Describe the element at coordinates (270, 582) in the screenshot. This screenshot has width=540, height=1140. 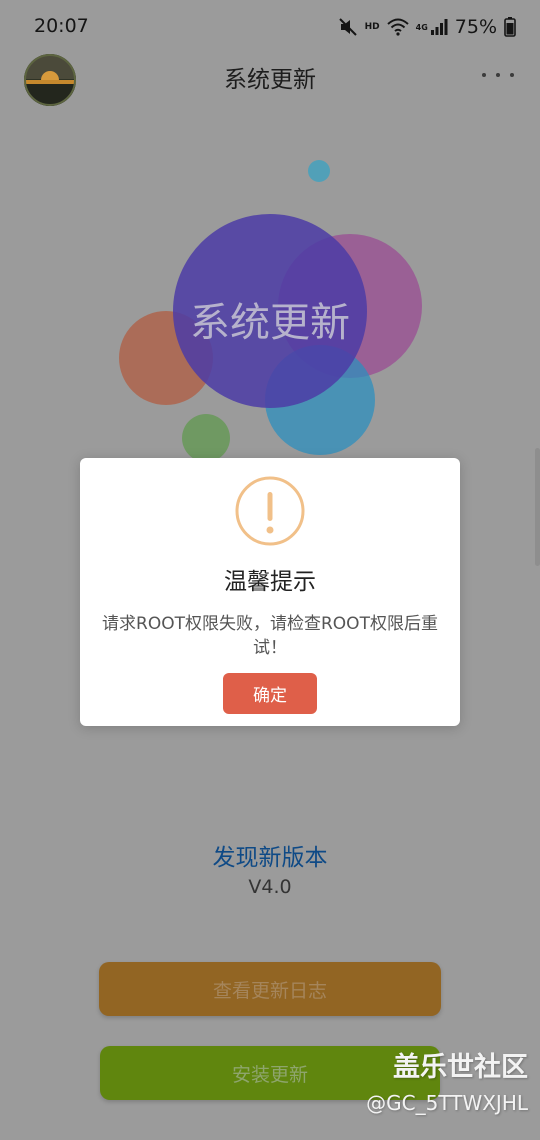
I see `dialog-title: 温馨提示` at that location.